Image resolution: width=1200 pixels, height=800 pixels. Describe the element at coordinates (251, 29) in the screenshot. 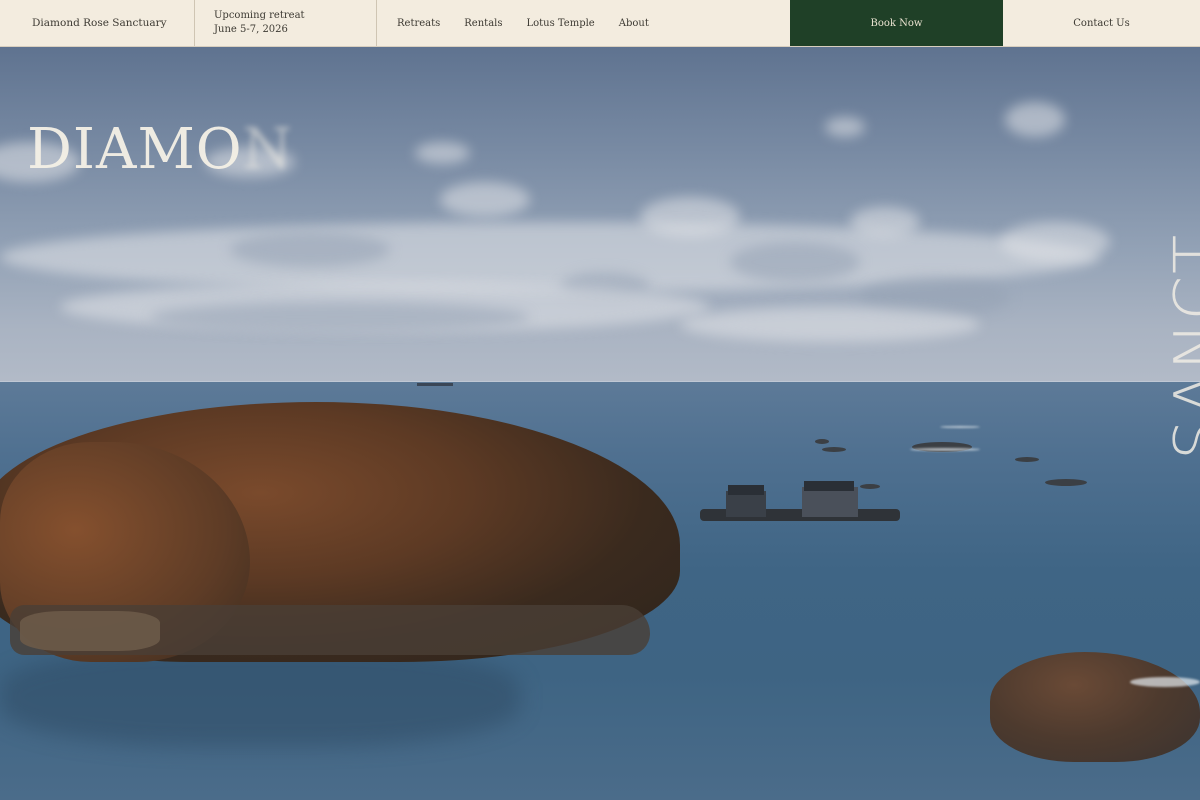

I see `retreat-date: June 5-7, 2026` at that location.